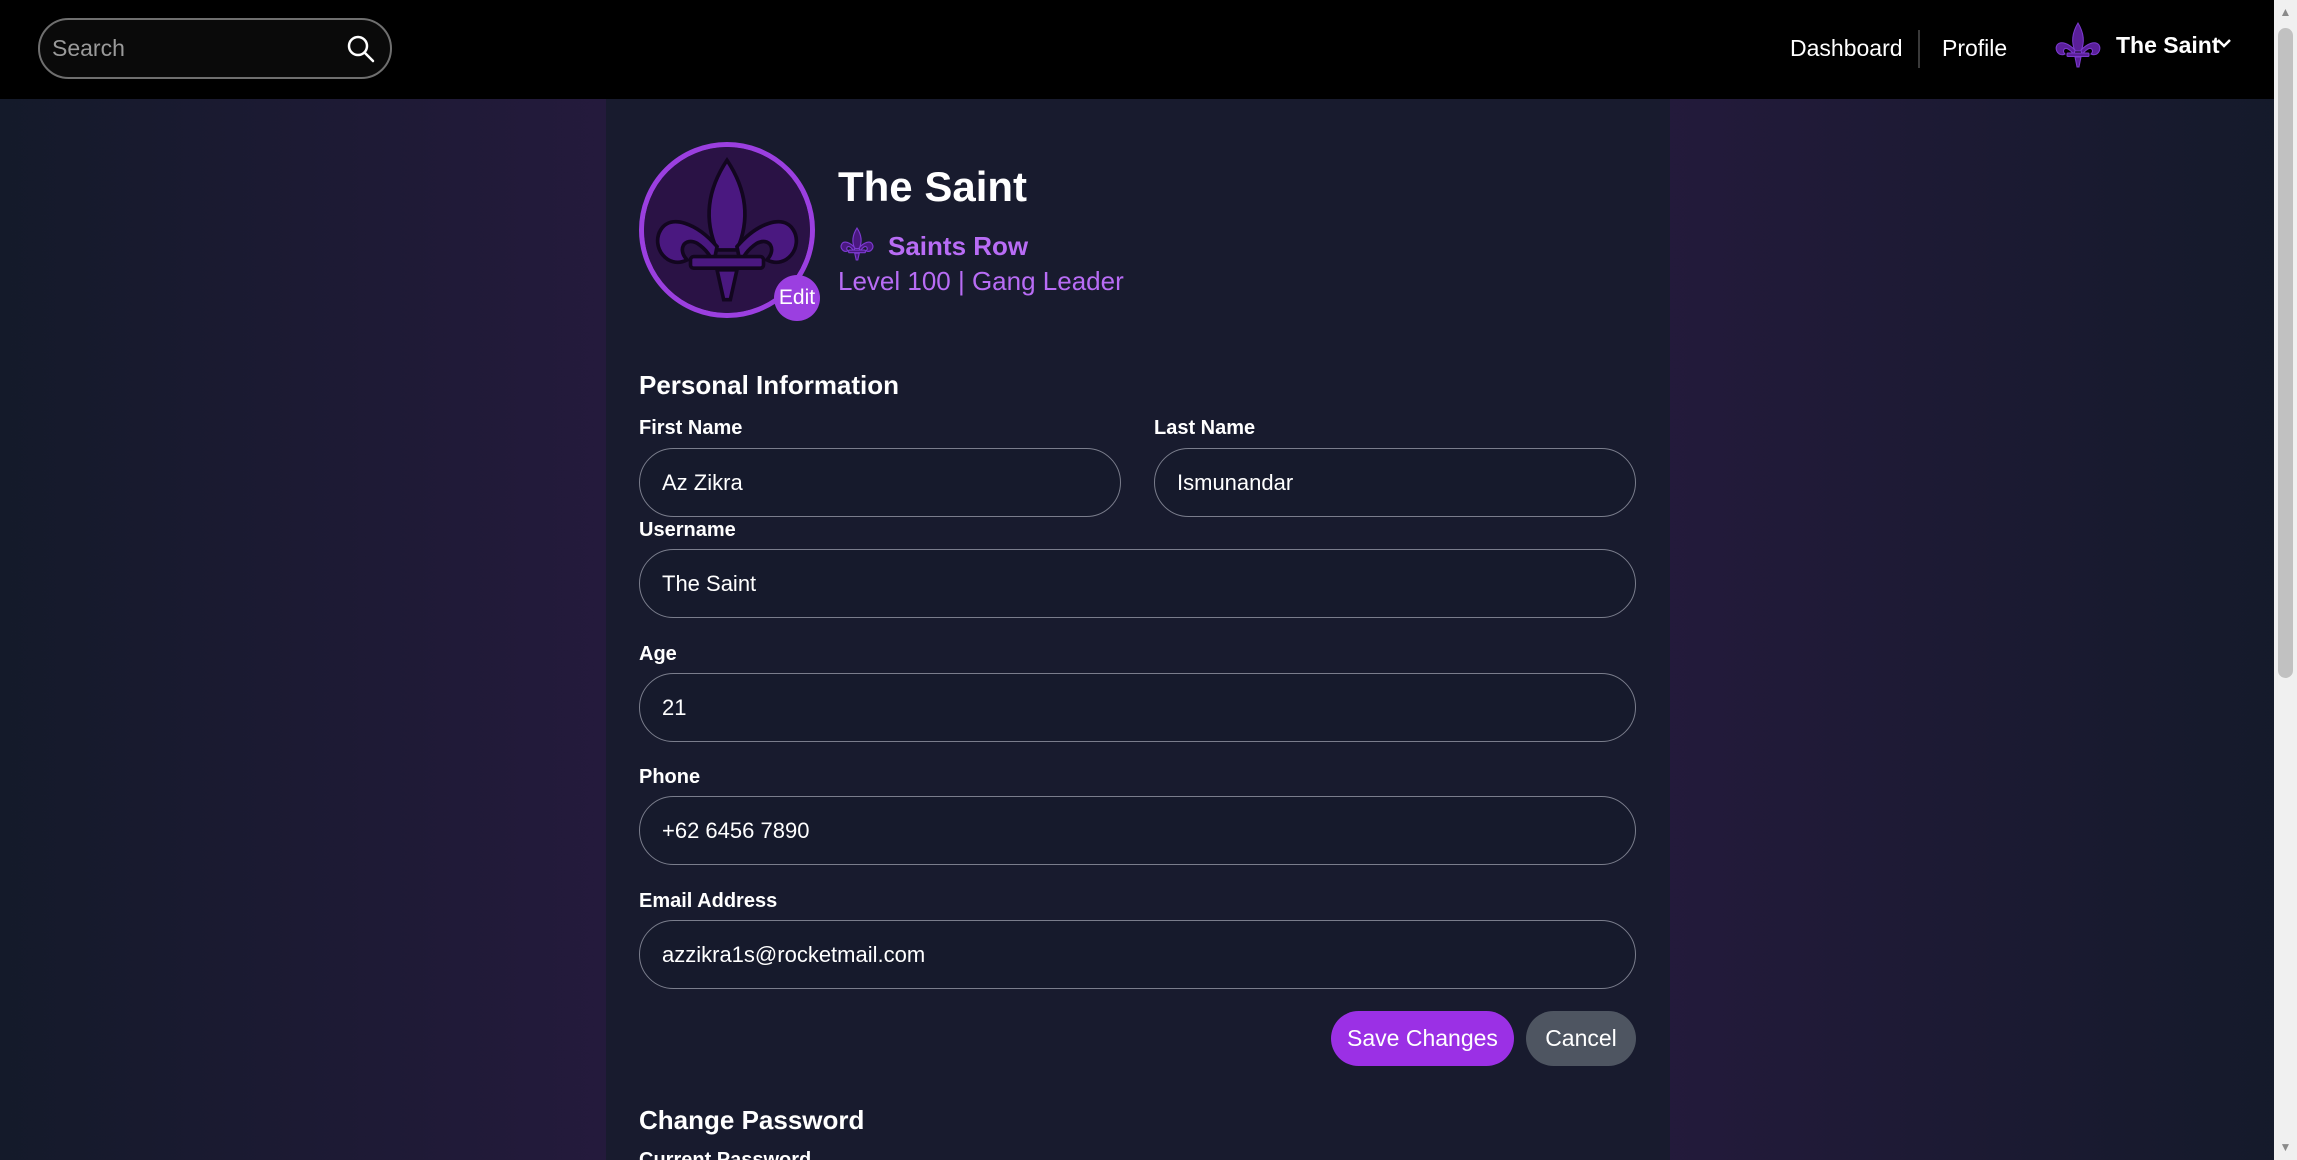  Describe the element at coordinates (2224, 42) in the screenshot. I see `chevron-down-icon` at that location.